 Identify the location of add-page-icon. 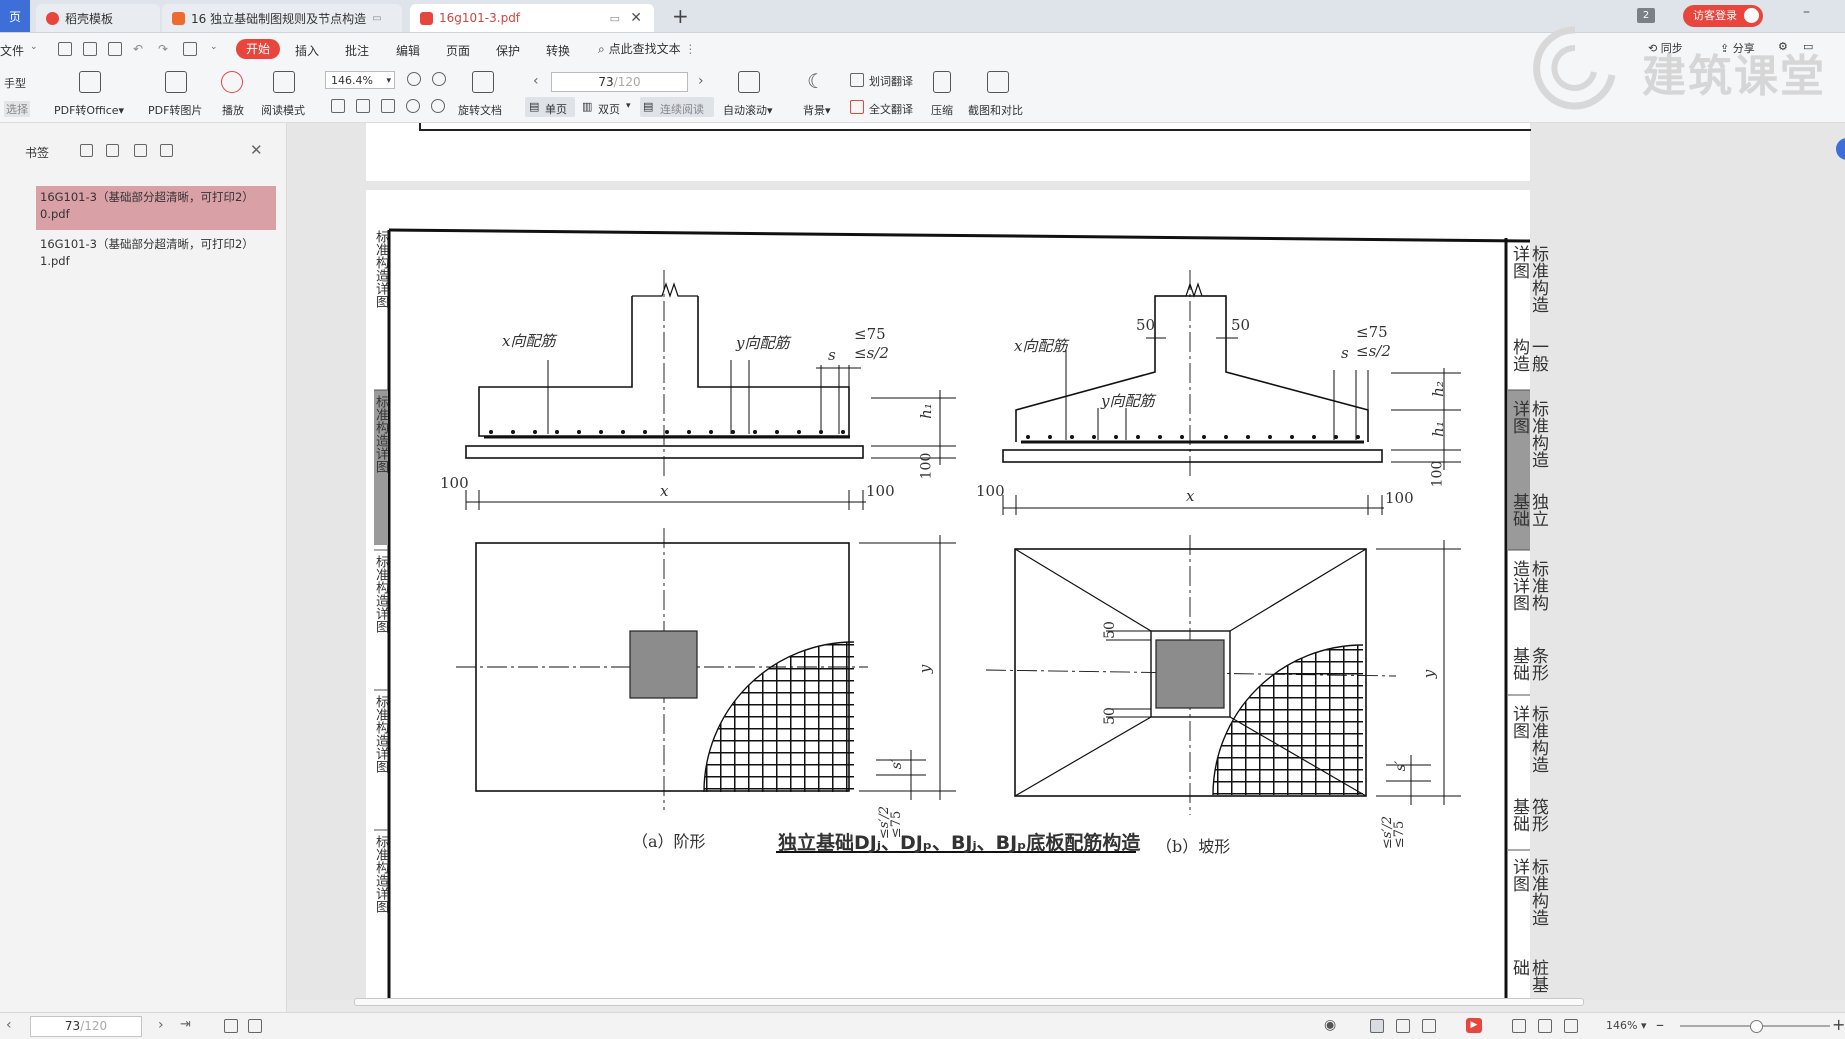
(231, 1026).